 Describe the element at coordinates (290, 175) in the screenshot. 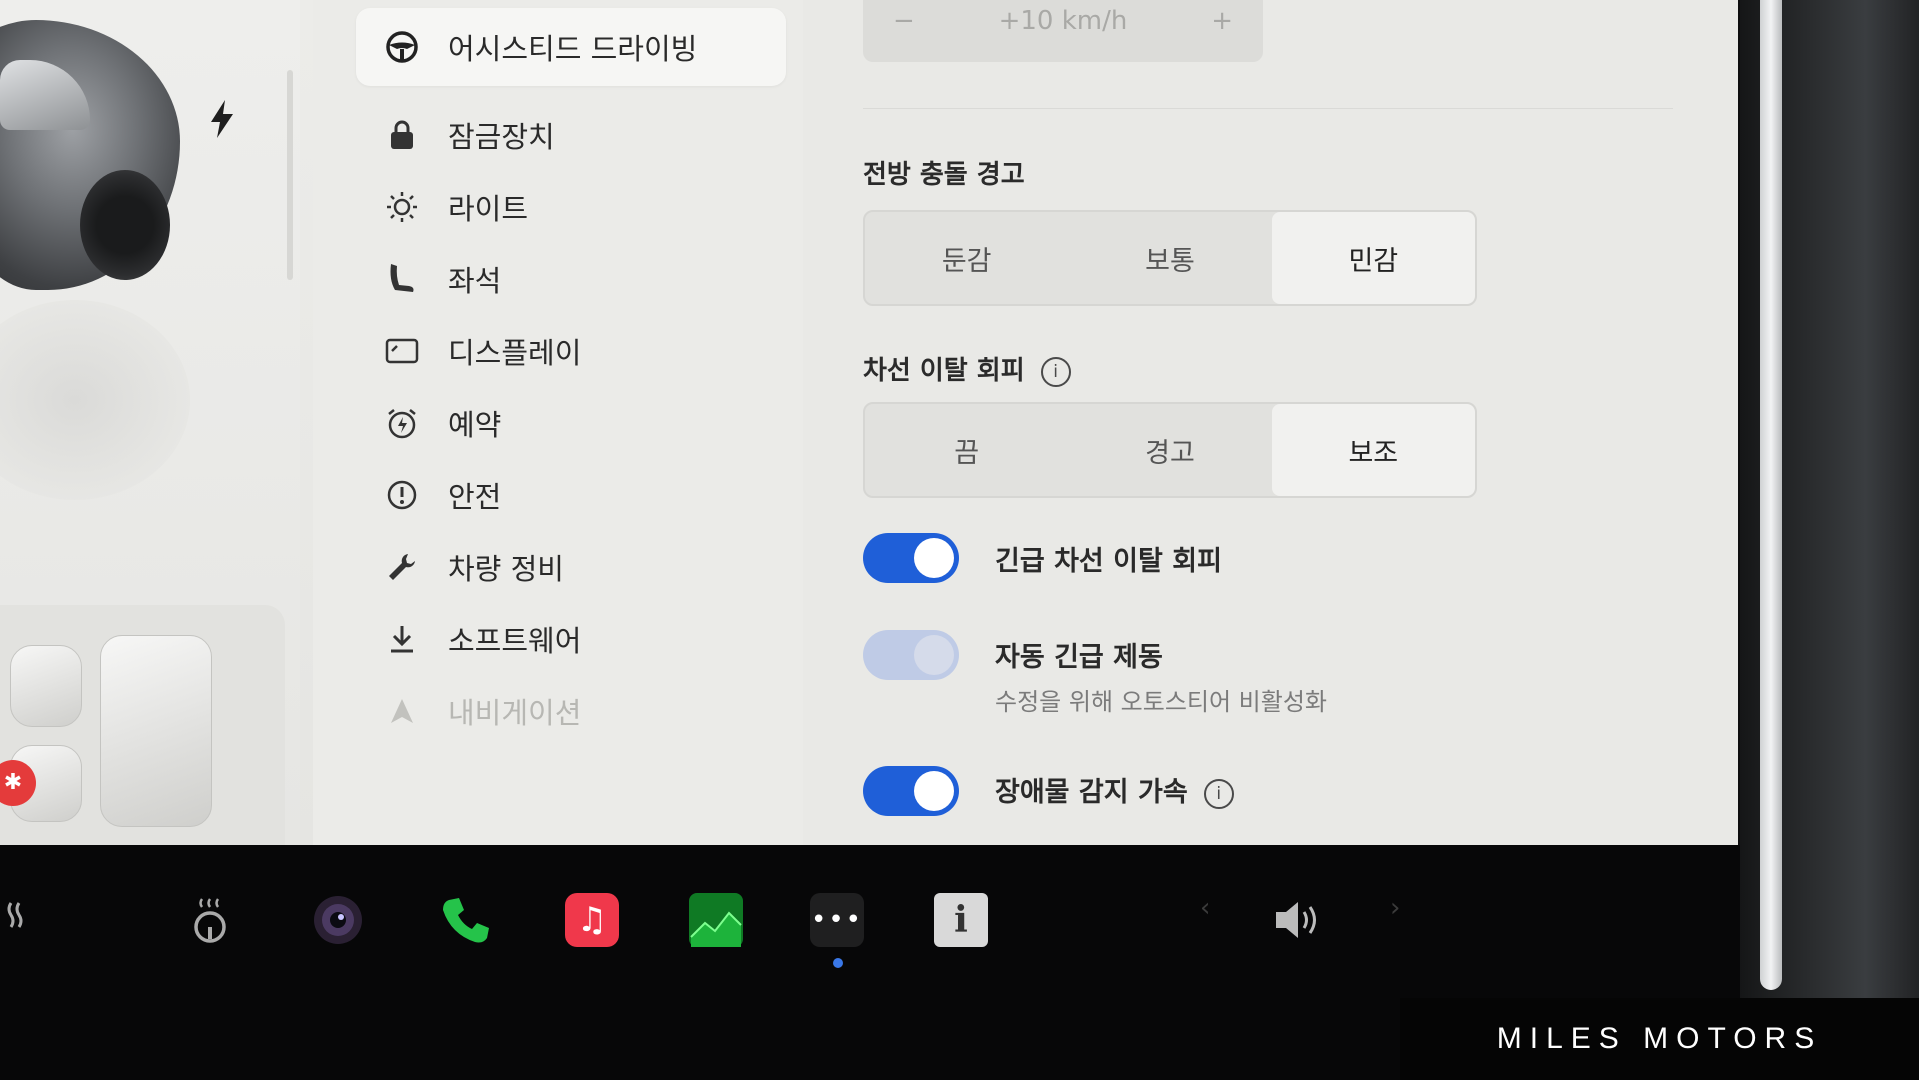

I see `pane-scrollbar` at that location.